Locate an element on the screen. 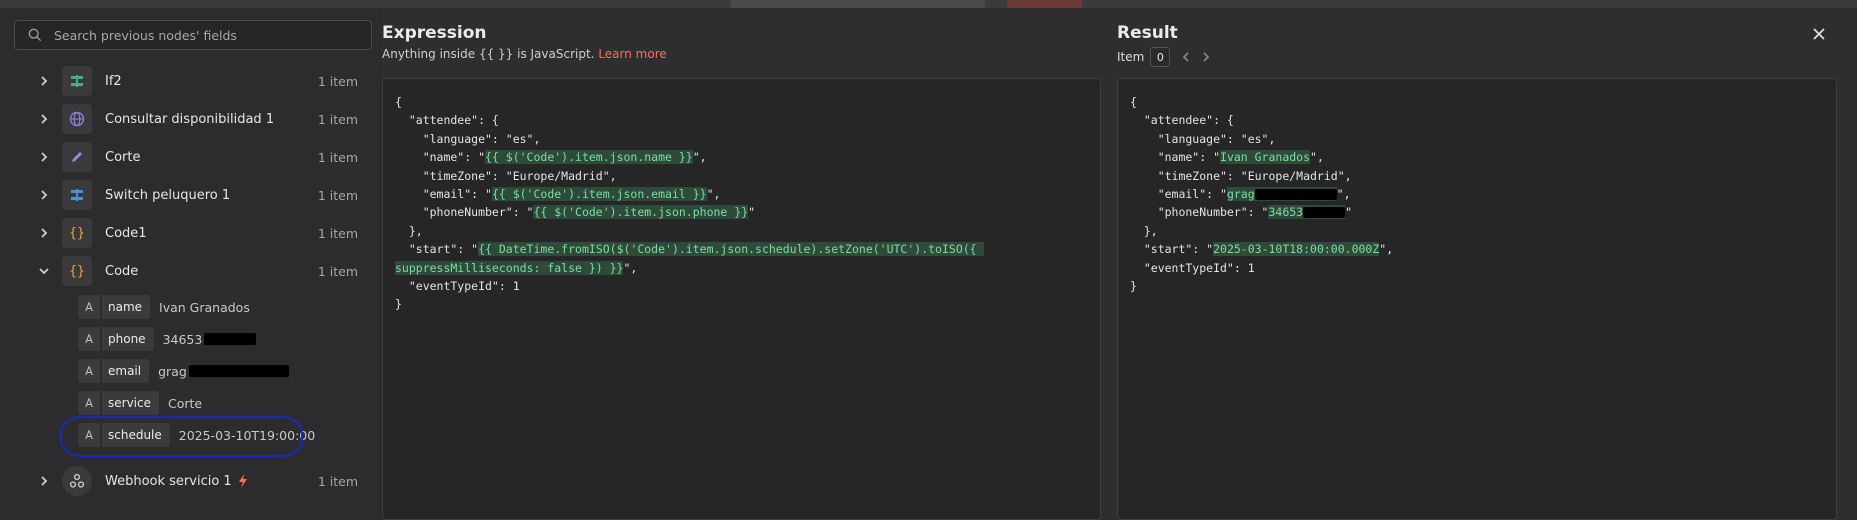 The width and height of the screenshot is (1857, 520). node-label: Consultar disponibilidad 1 is located at coordinates (190, 119).